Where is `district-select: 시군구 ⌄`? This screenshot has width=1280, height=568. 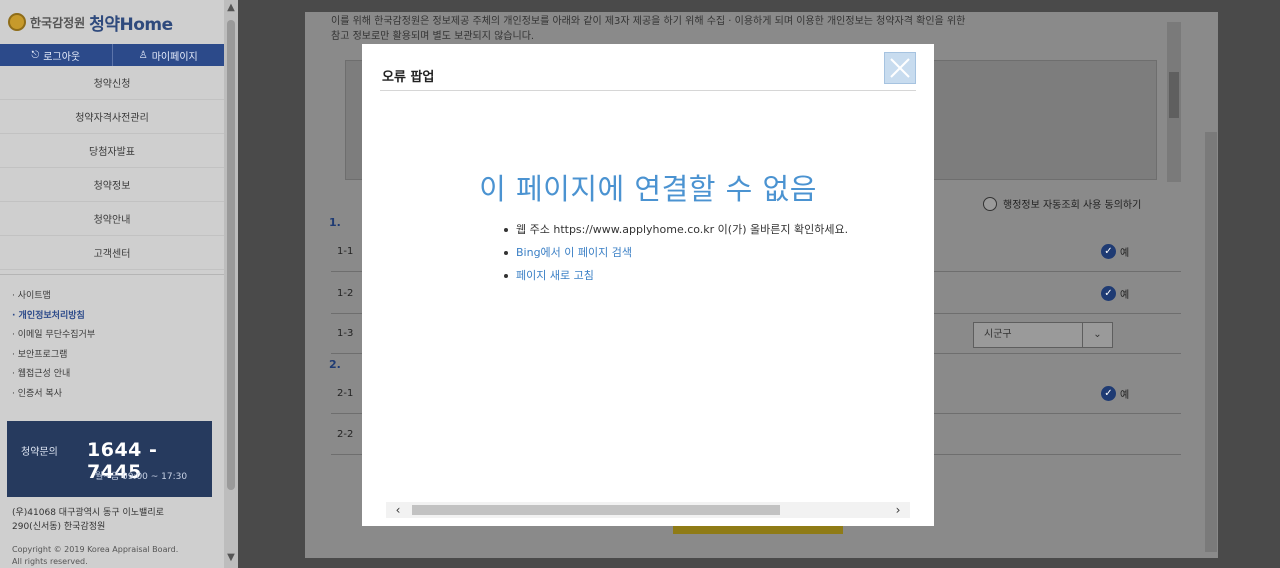 district-select: 시군구 ⌄ is located at coordinates (1043, 335).